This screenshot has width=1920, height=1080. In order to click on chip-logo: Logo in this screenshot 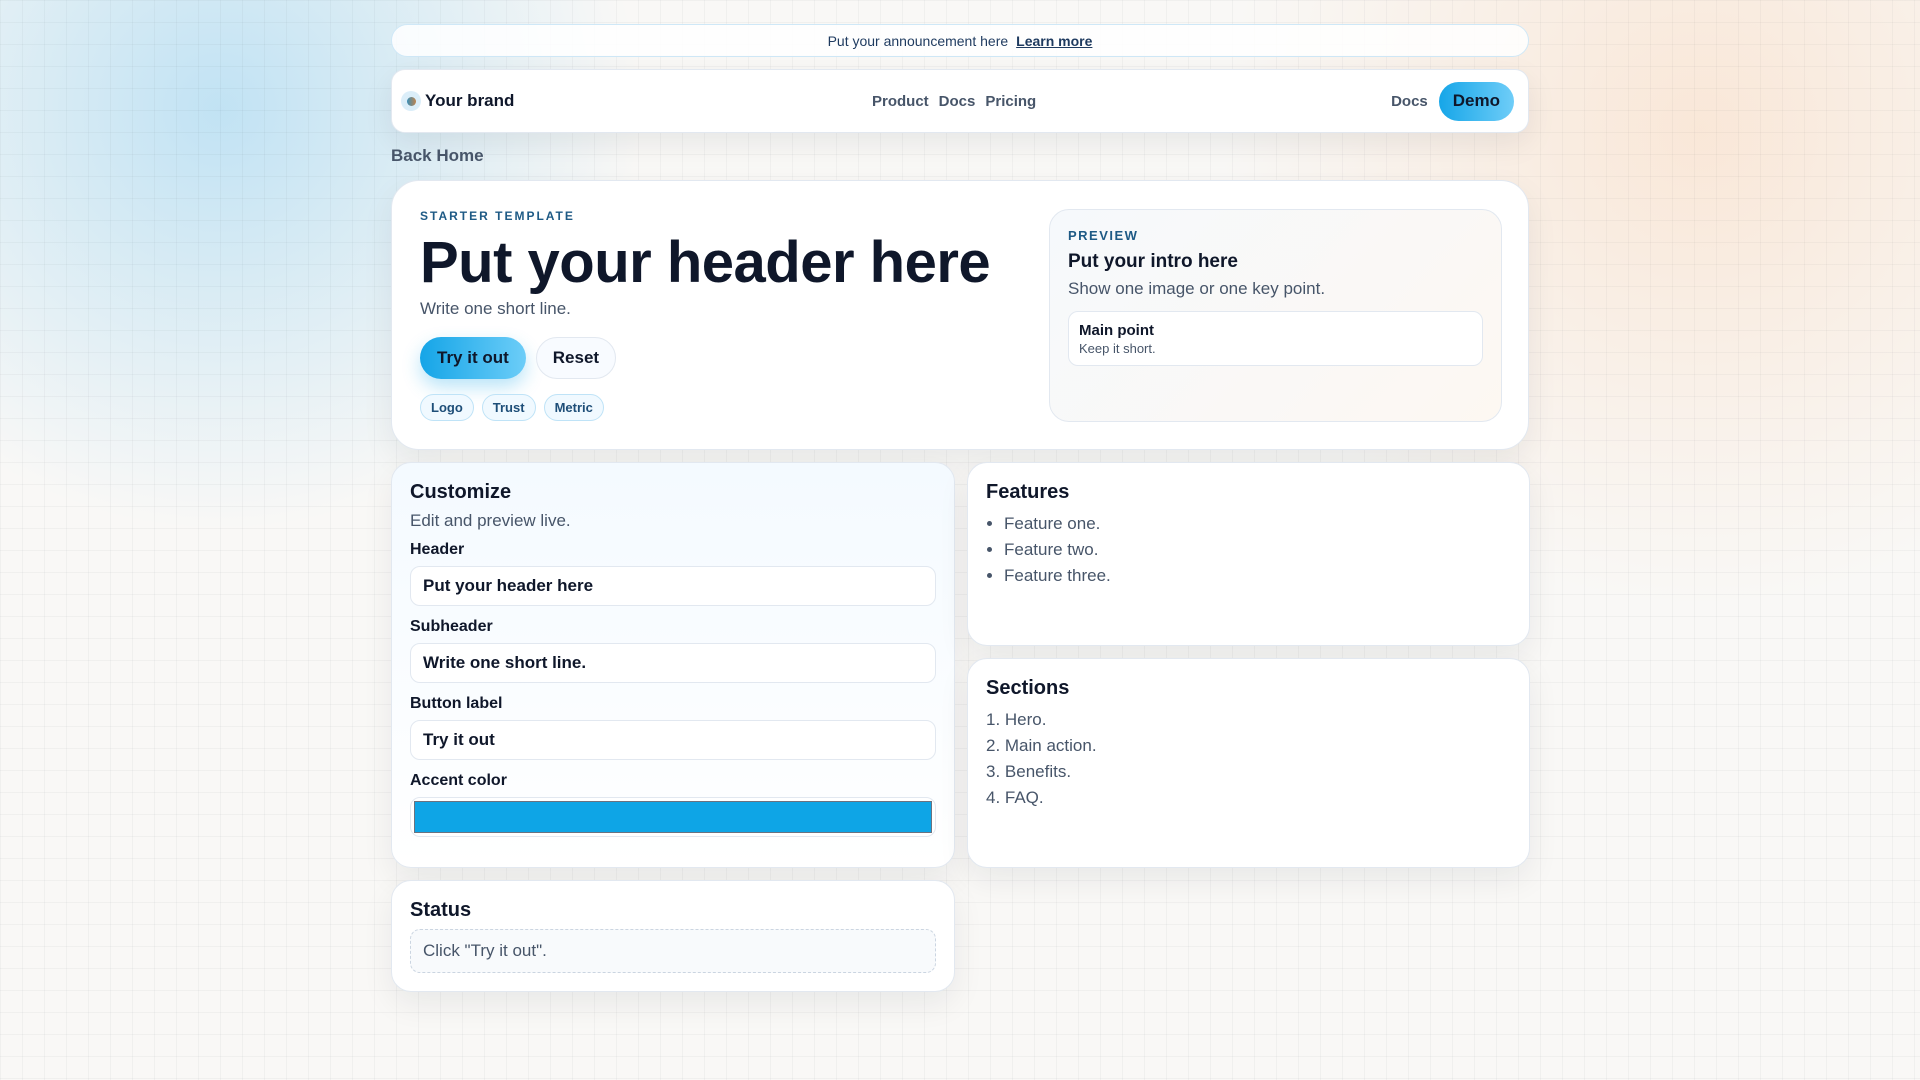, I will do `click(447, 407)`.